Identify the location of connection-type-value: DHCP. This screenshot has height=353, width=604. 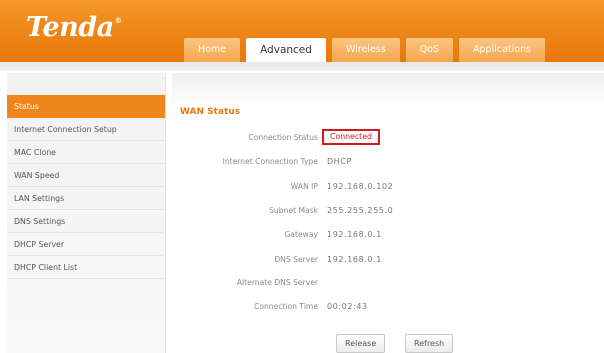
(339, 161).